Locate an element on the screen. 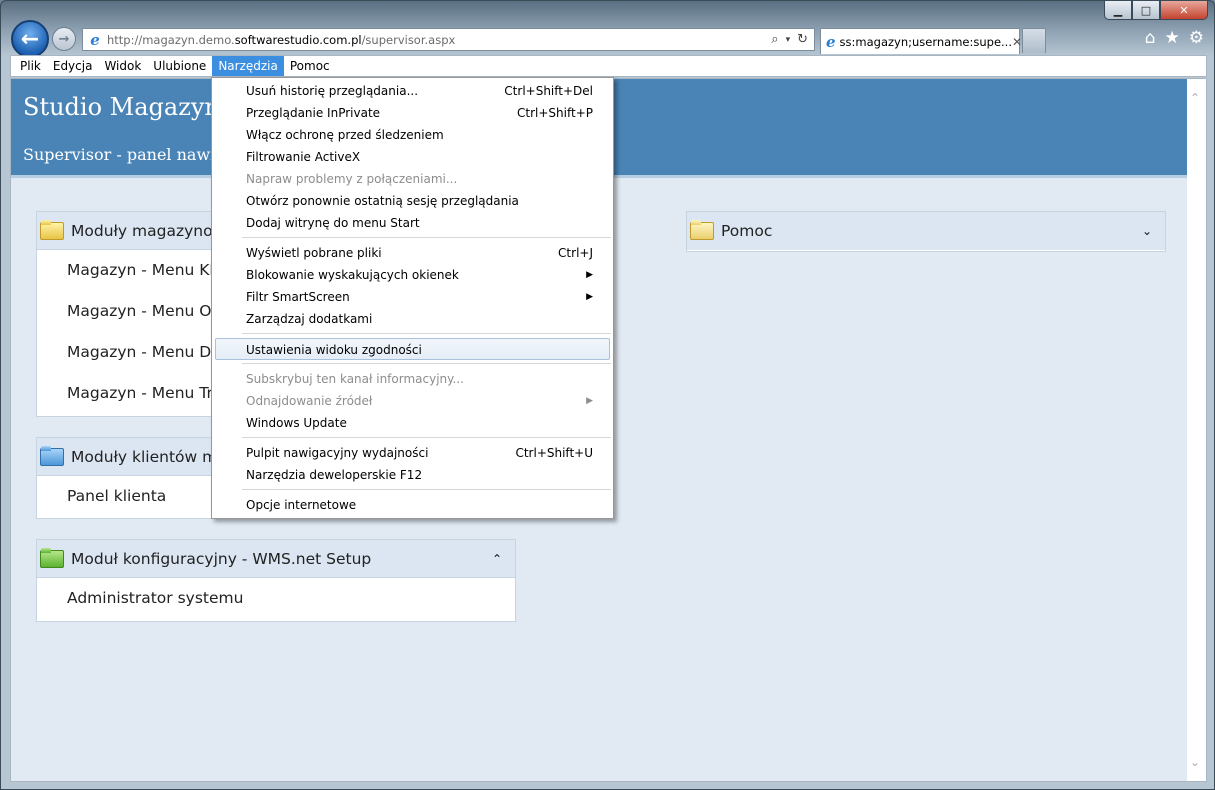 The width and height of the screenshot is (1215, 790). link-magazyn-menu-3: Magazyn - Menu De is located at coordinates (136, 352).